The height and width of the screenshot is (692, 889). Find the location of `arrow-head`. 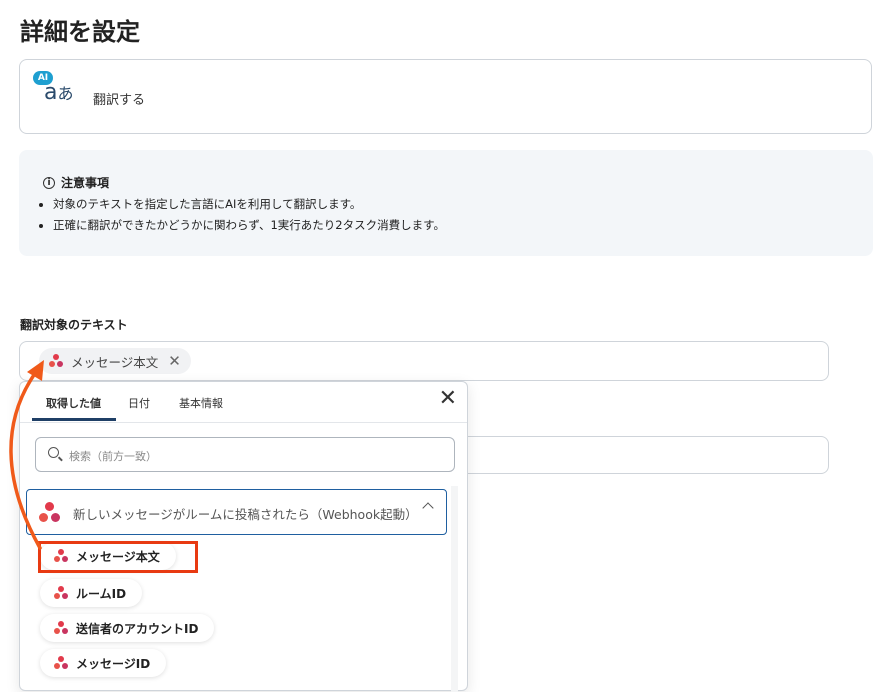

arrow-head is located at coordinates (35, 370).